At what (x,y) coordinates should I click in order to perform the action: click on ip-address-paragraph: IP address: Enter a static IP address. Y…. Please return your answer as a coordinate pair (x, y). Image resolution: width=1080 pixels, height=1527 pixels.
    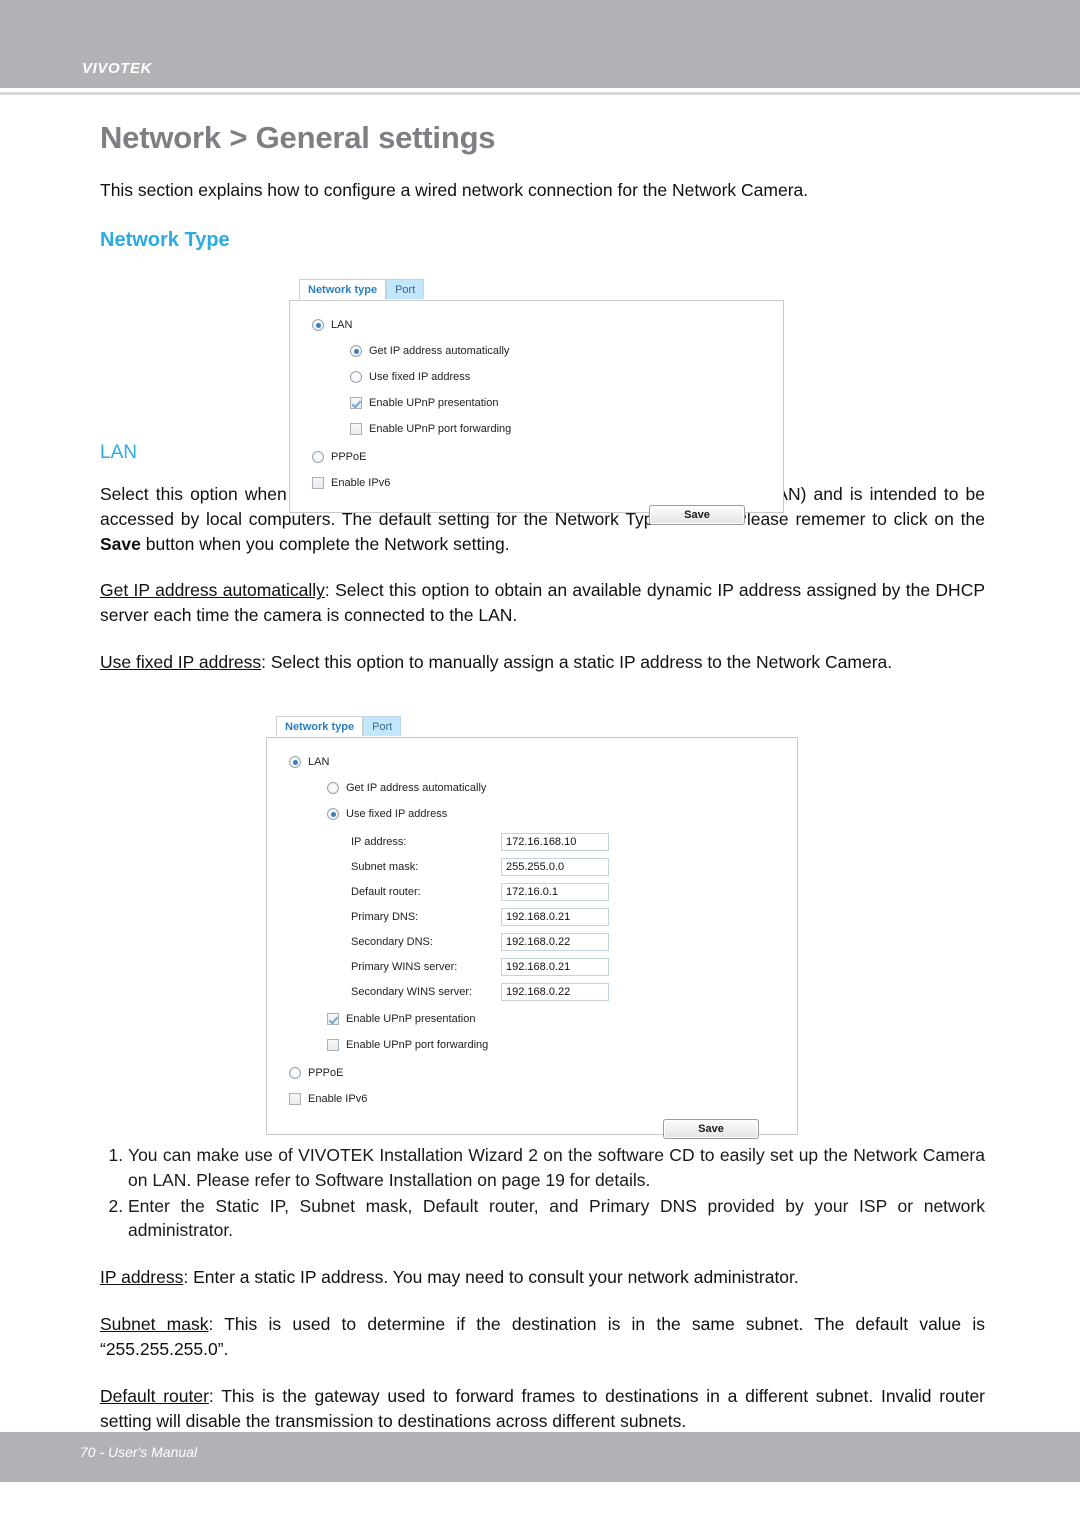
    Looking at the image, I should click on (542, 1277).